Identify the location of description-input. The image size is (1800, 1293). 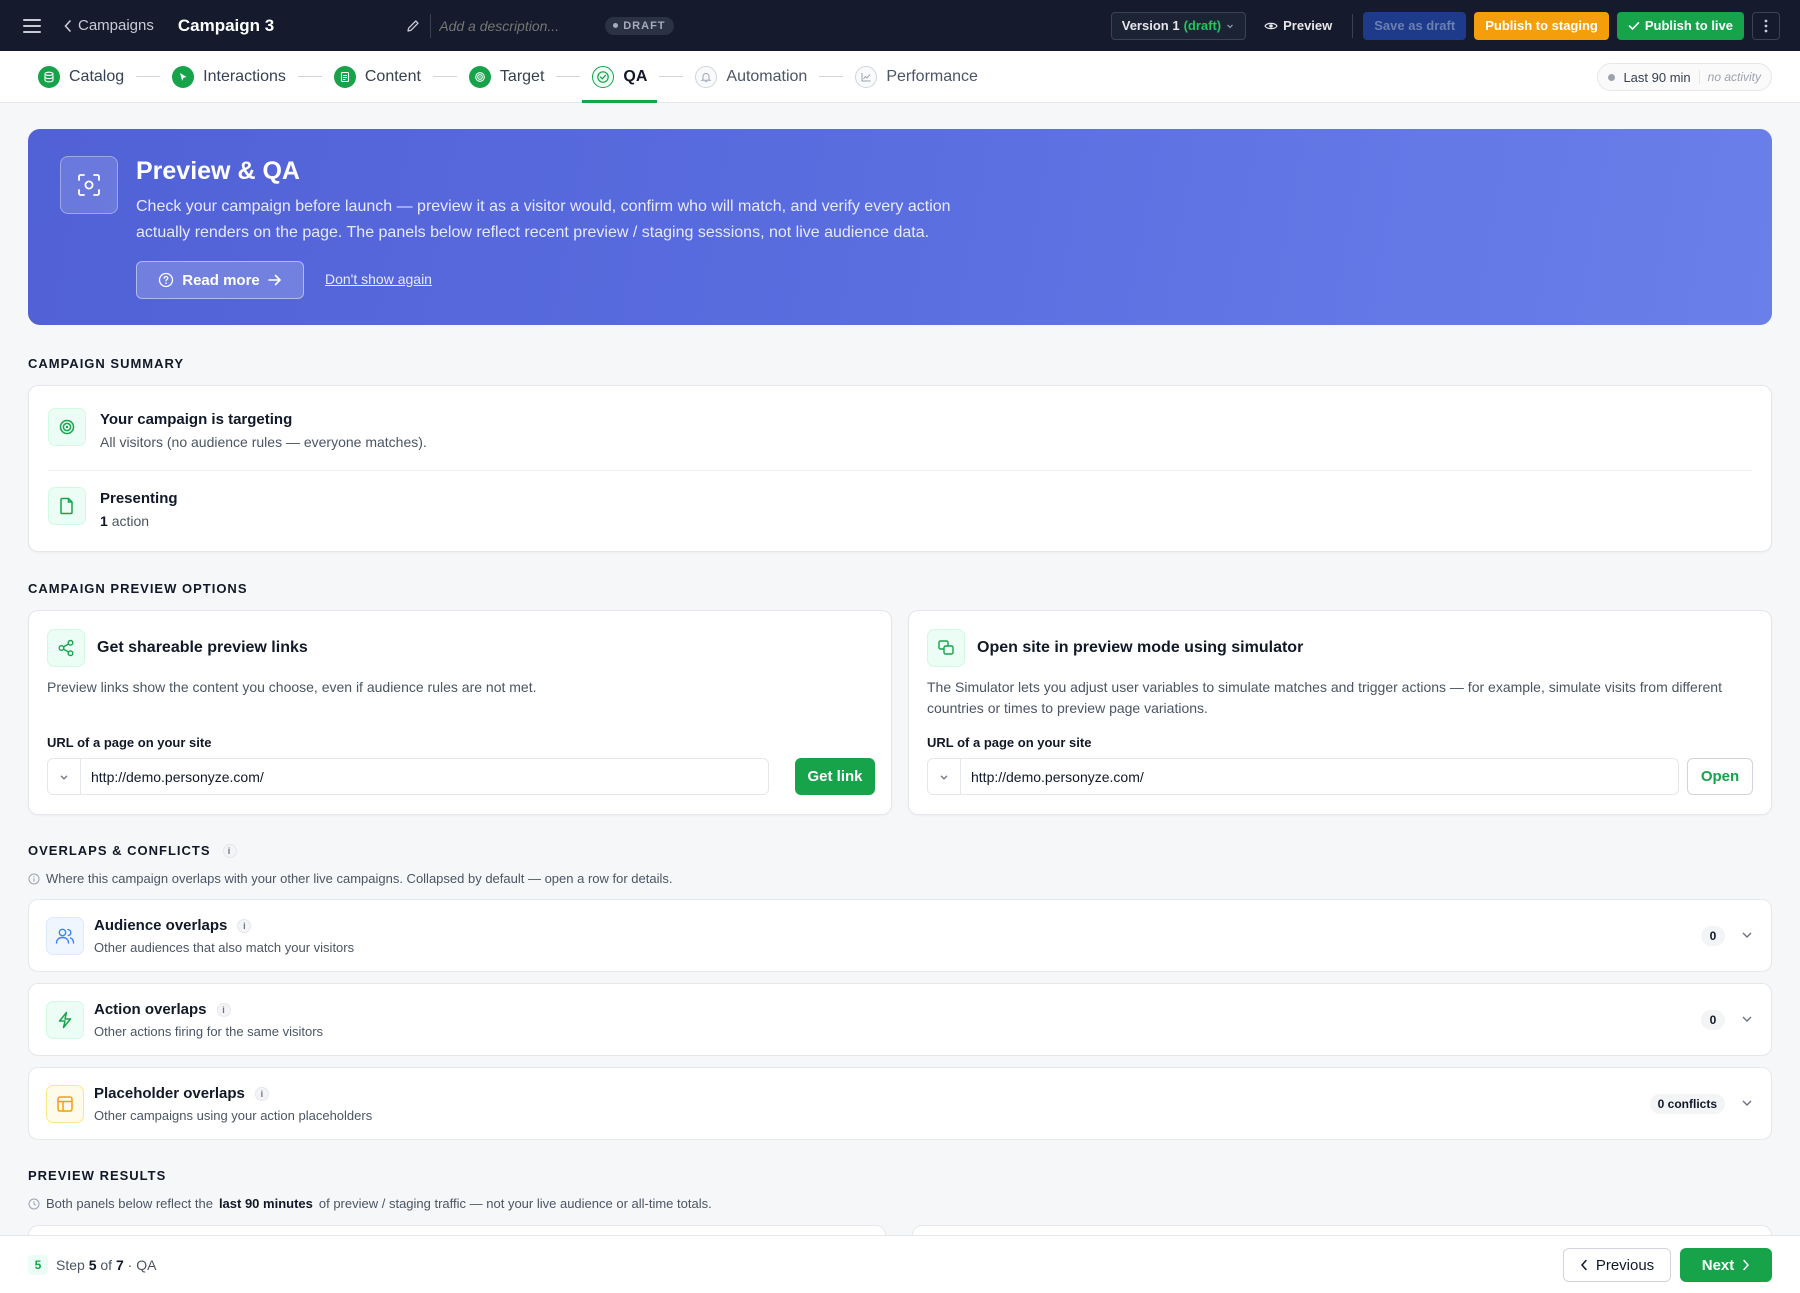
(519, 25).